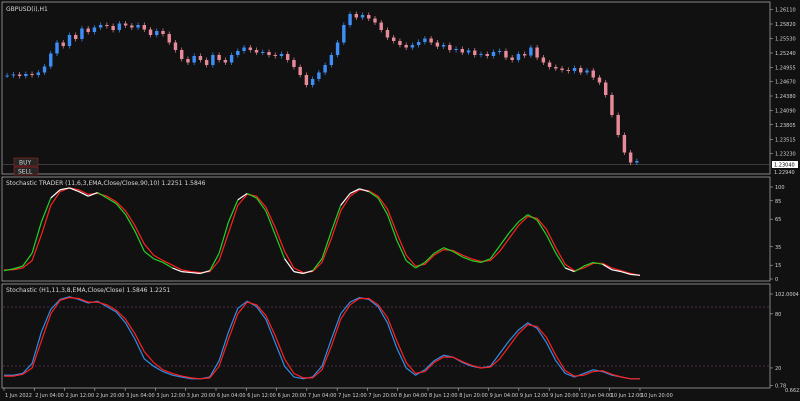 This screenshot has width=800, height=401. What do you see at coordinates (110, 396) in the screenshot?
I see `time-tick-label: 2 Jun 20:00` at bounding box center [110, 396].